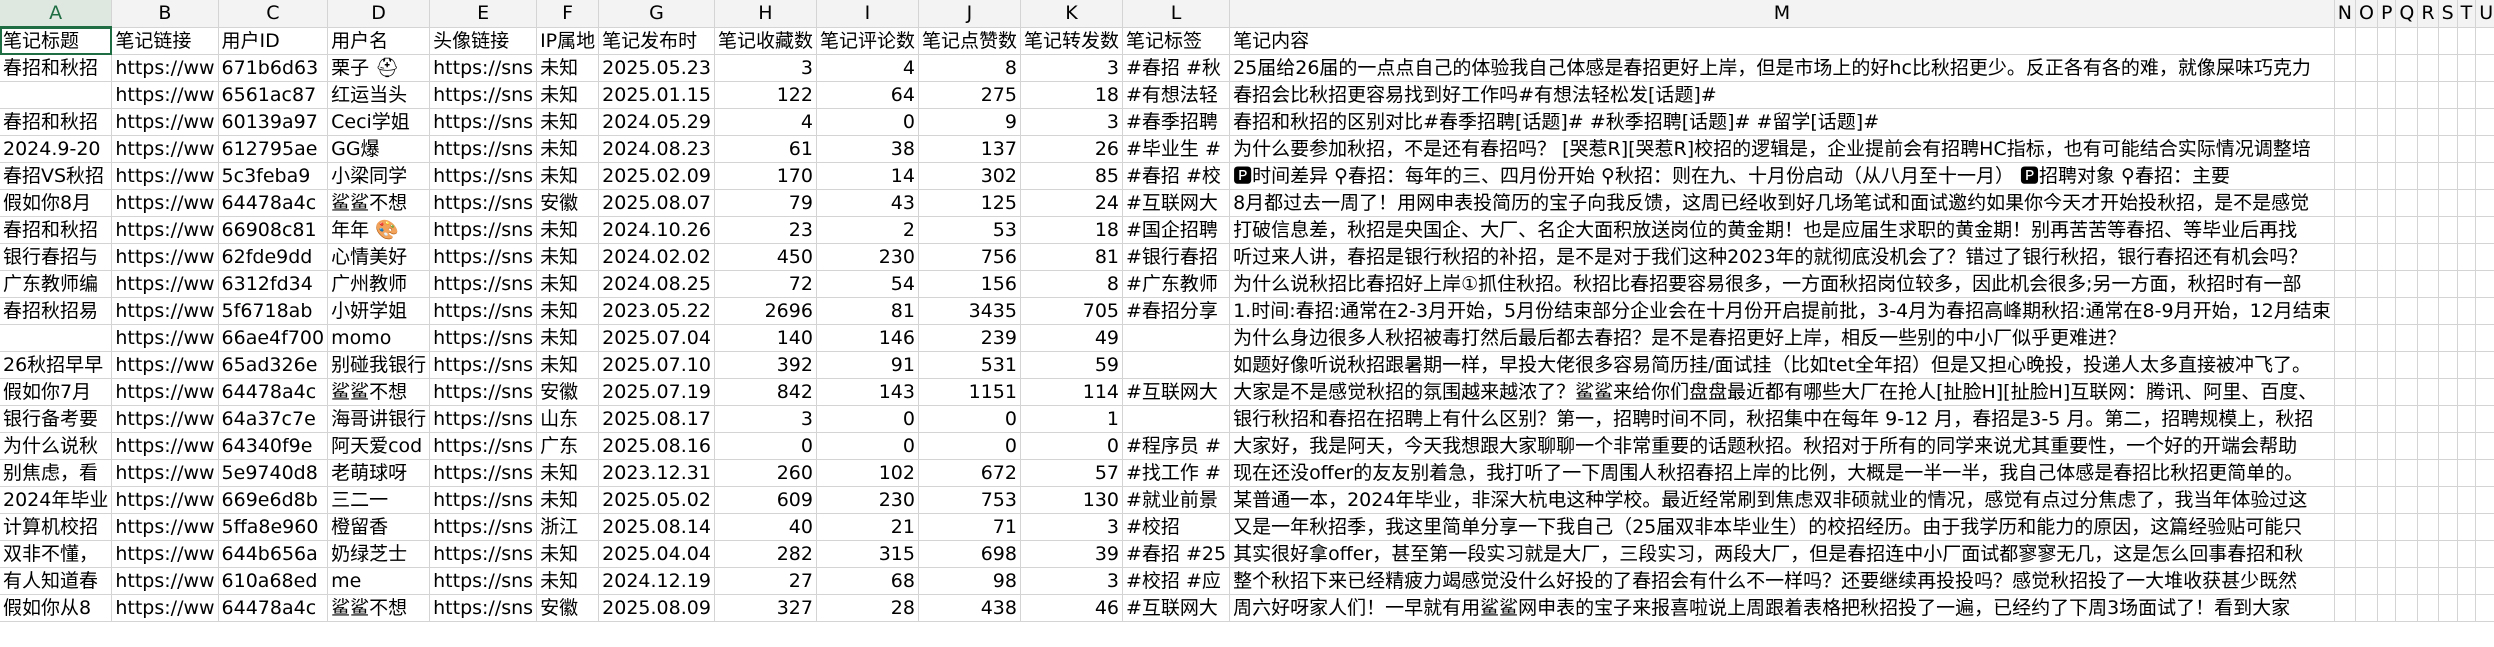 This screenshot has height=647, width=2494. What do you see at coordinates (656, 95) in the screenshot?
I see `cell-g: 2025.01.15` at bounding box center [656, 95].